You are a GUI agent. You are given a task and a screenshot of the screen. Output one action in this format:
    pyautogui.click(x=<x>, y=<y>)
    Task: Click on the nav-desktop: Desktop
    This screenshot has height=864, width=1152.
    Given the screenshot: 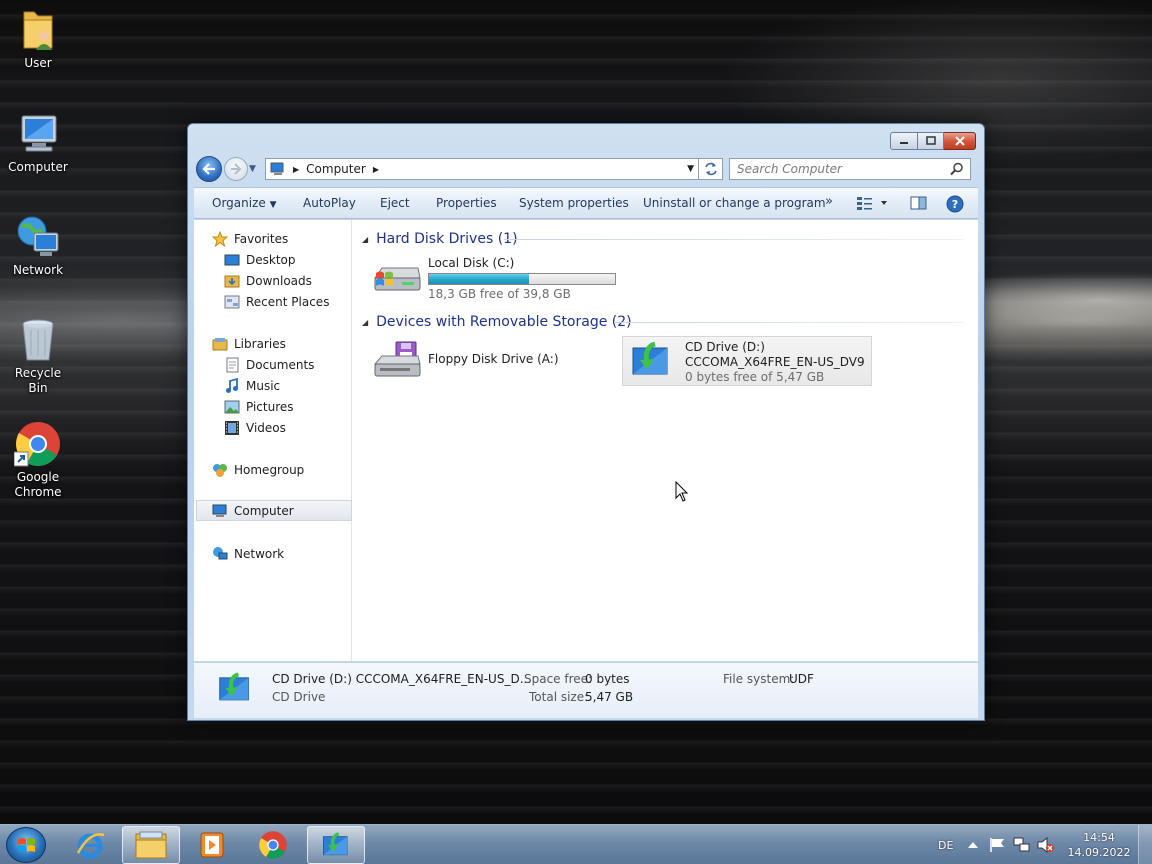 What is the action you would take?
    pyautogui.click(x=288, y=259)
    